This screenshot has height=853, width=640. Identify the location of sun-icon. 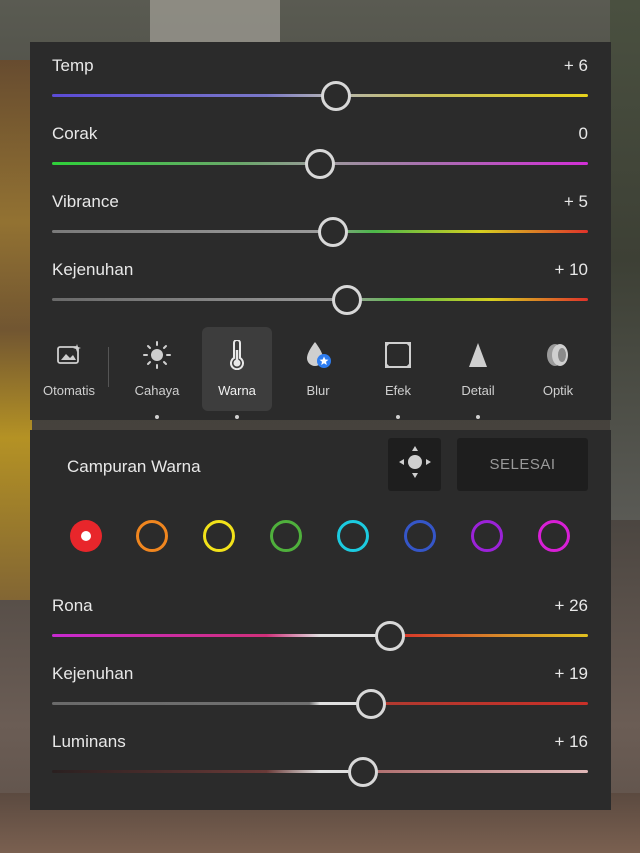
(157, 355).